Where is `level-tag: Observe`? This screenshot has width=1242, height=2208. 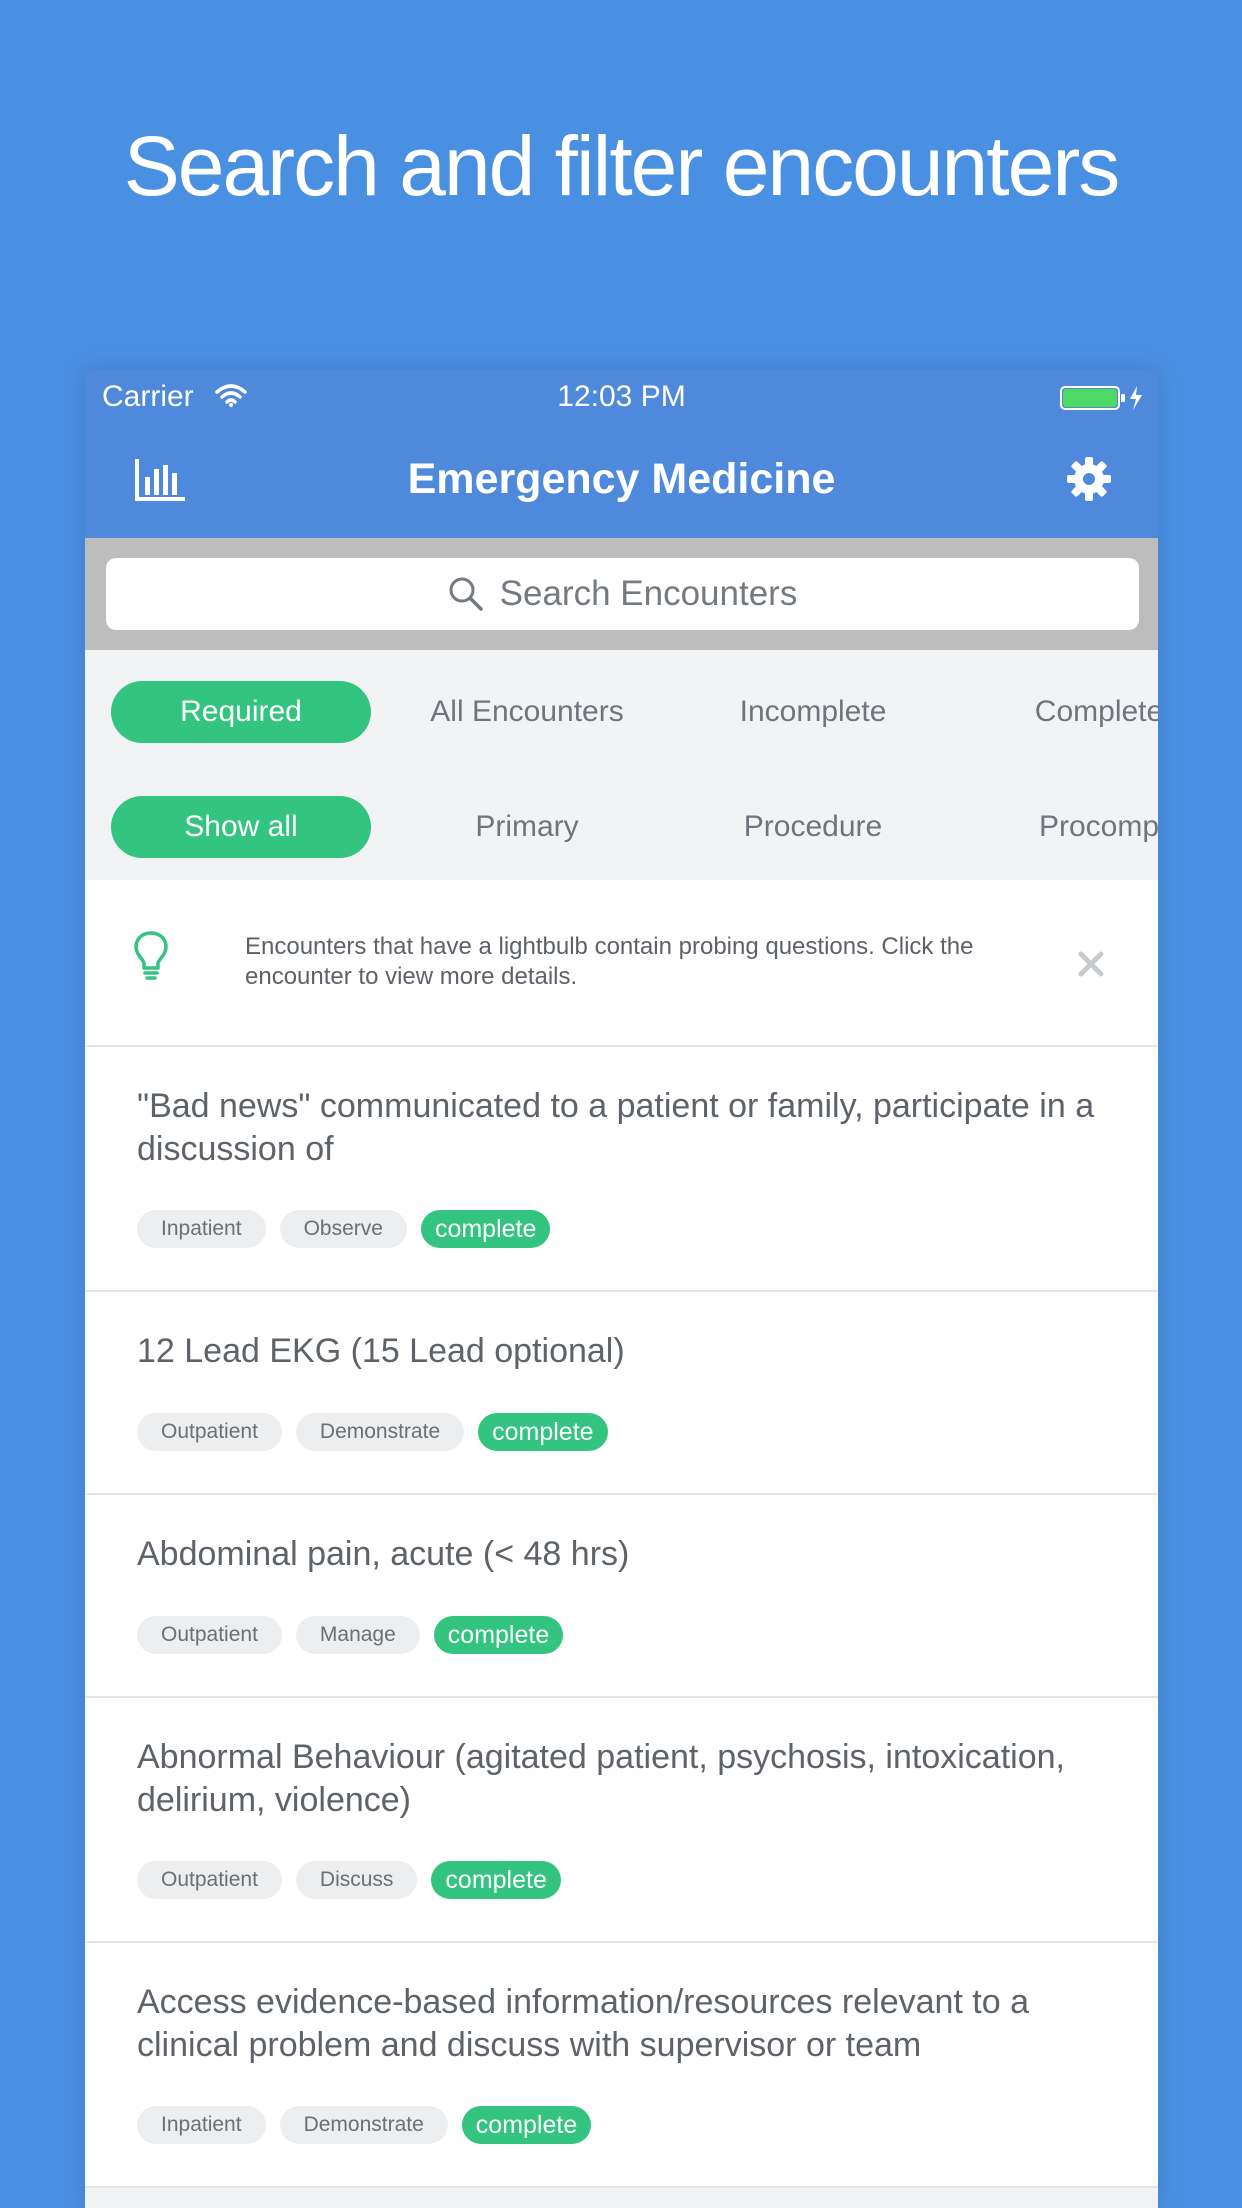 level-tag: Observe is located at coordinates (343, 1229).